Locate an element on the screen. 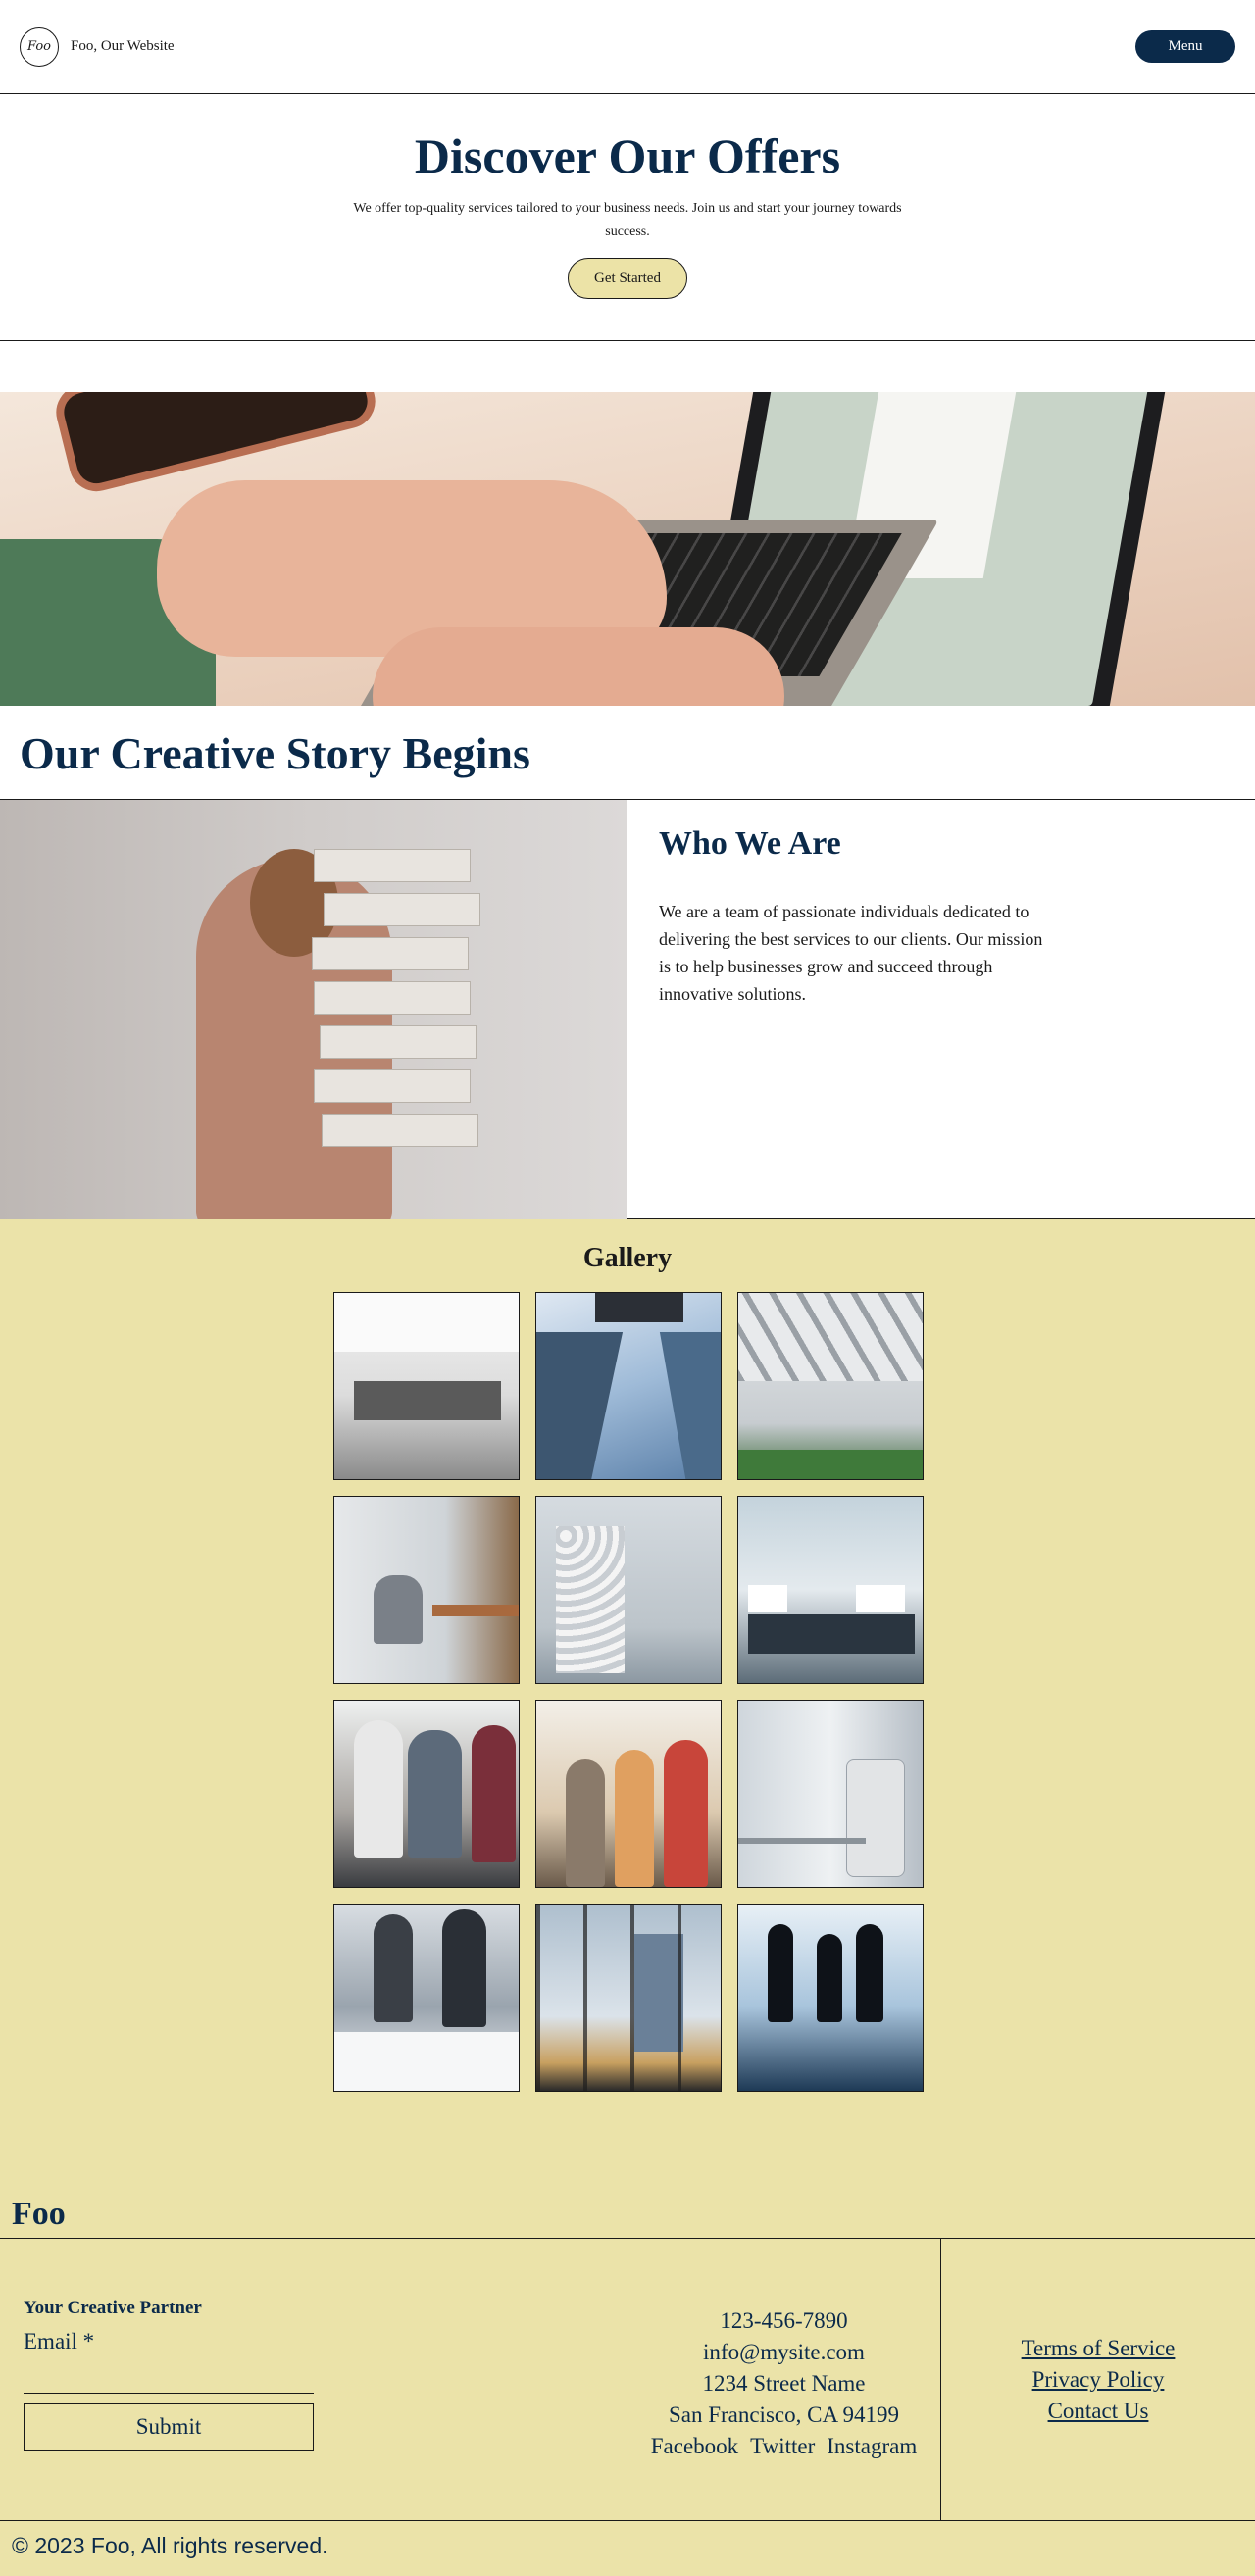 This screenshot has width=1255, height=2576. gallery-image-office is located at coordinates (426, 1386).